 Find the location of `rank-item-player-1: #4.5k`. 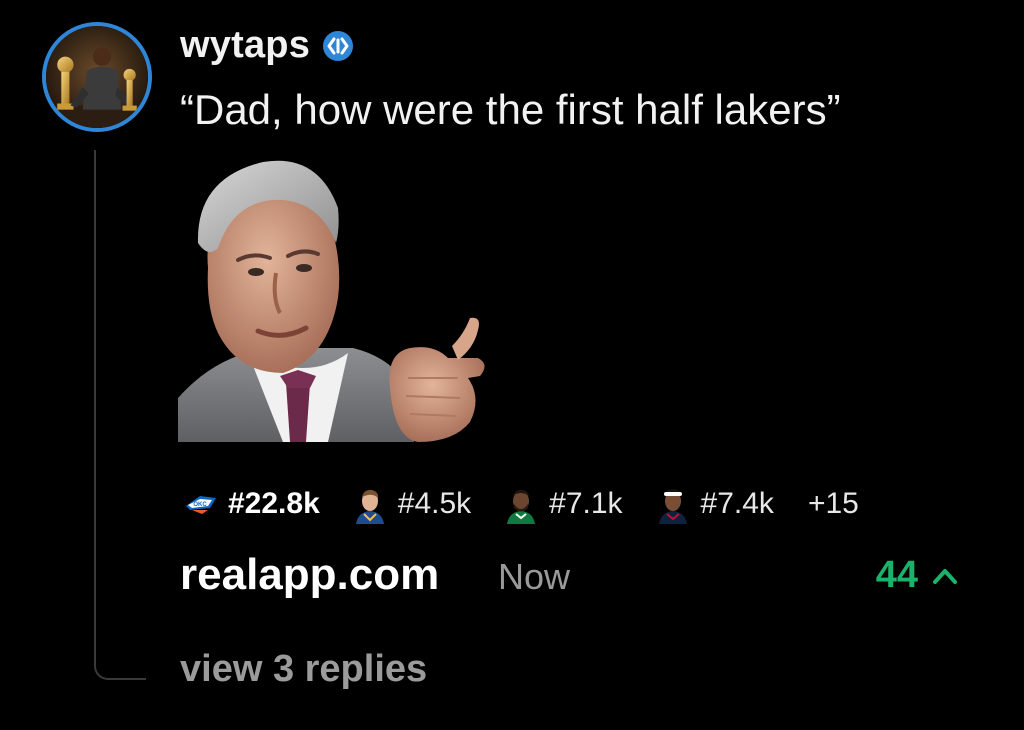

rank-item-player-1: #4.5k is located at coordinates (410, 504).